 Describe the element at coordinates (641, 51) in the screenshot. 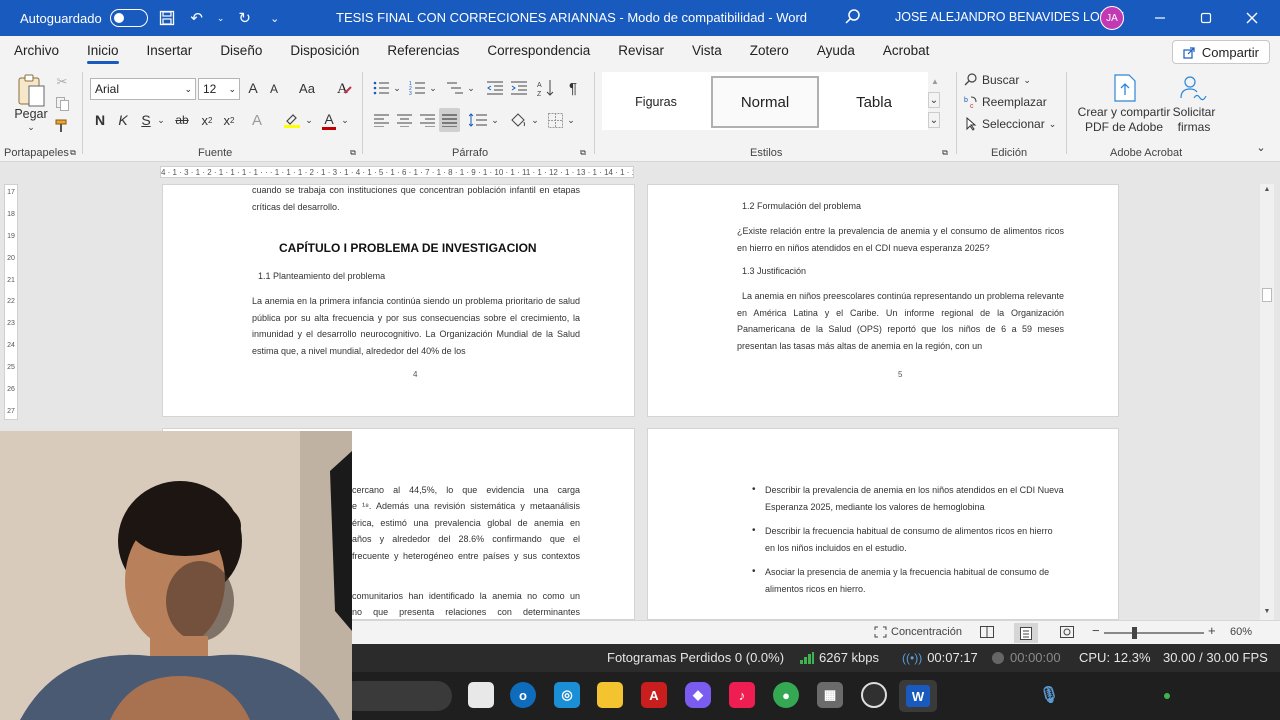

I see `tab-revisar: Revisar` at that location.